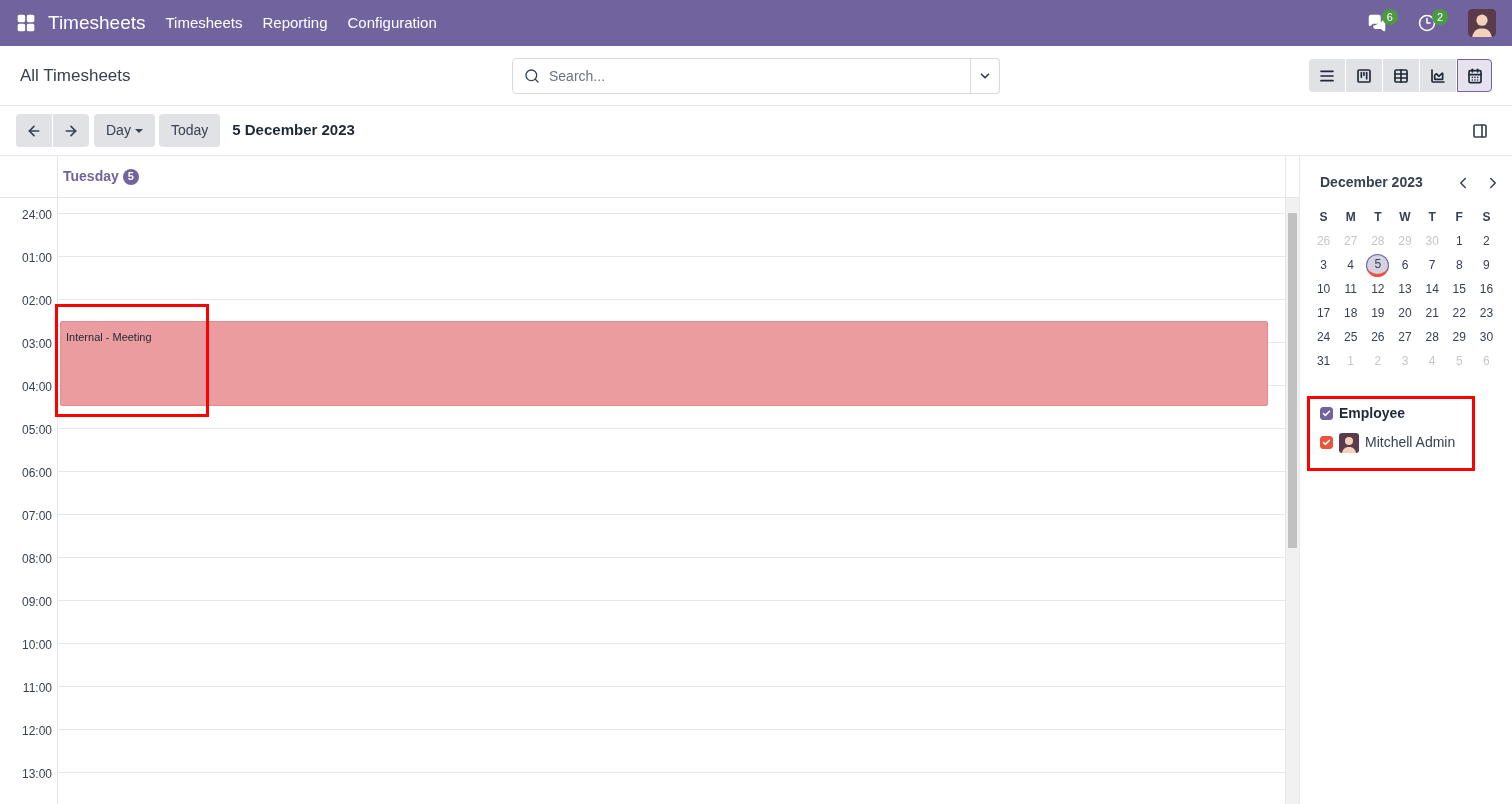 The image size is (1512, 804). Describe the element at coordinates (138, 130) in the screenshot. I see `caret-icon` at that location.